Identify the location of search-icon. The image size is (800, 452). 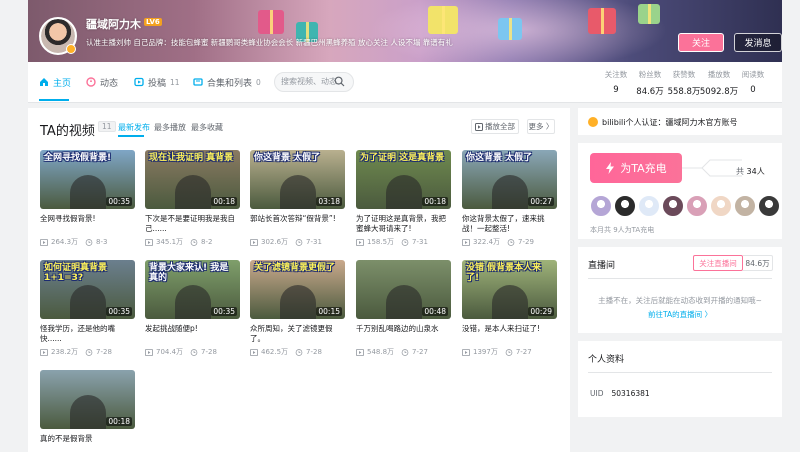
(339, 81).